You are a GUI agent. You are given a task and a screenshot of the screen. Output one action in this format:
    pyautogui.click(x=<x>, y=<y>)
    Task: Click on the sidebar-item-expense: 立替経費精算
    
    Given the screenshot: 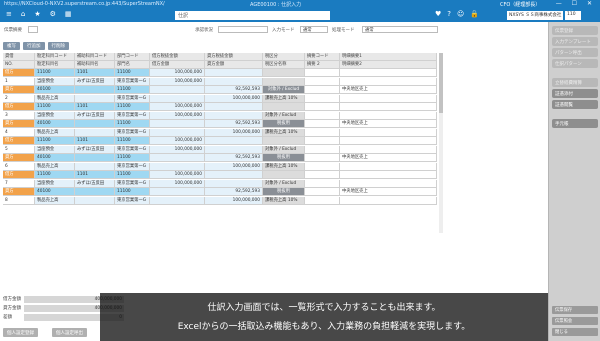 What is the action you would take?
    pyautogui.click(x=575, y=82)
    